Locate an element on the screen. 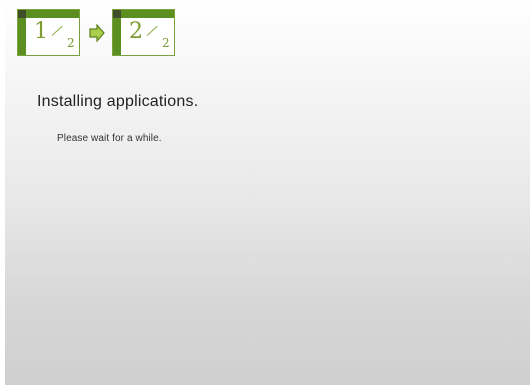  step-1-corner is located at coordinates (22, 14).